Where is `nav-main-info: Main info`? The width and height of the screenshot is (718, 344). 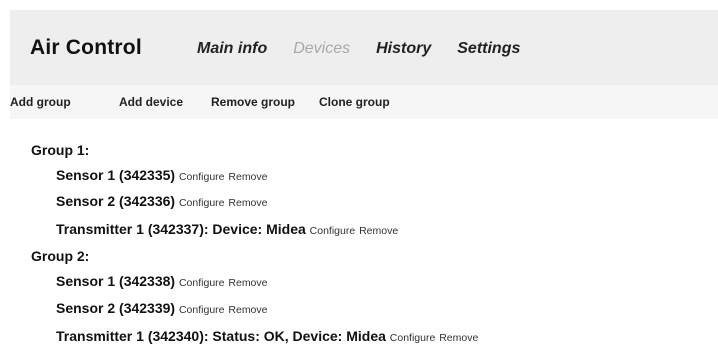
nav-main-info: Main info is located at coordinates (232, 49).